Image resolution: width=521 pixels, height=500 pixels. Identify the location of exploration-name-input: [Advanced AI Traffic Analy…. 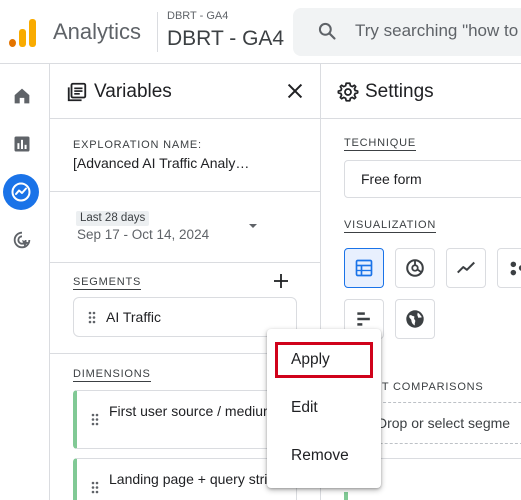
(161, 163).